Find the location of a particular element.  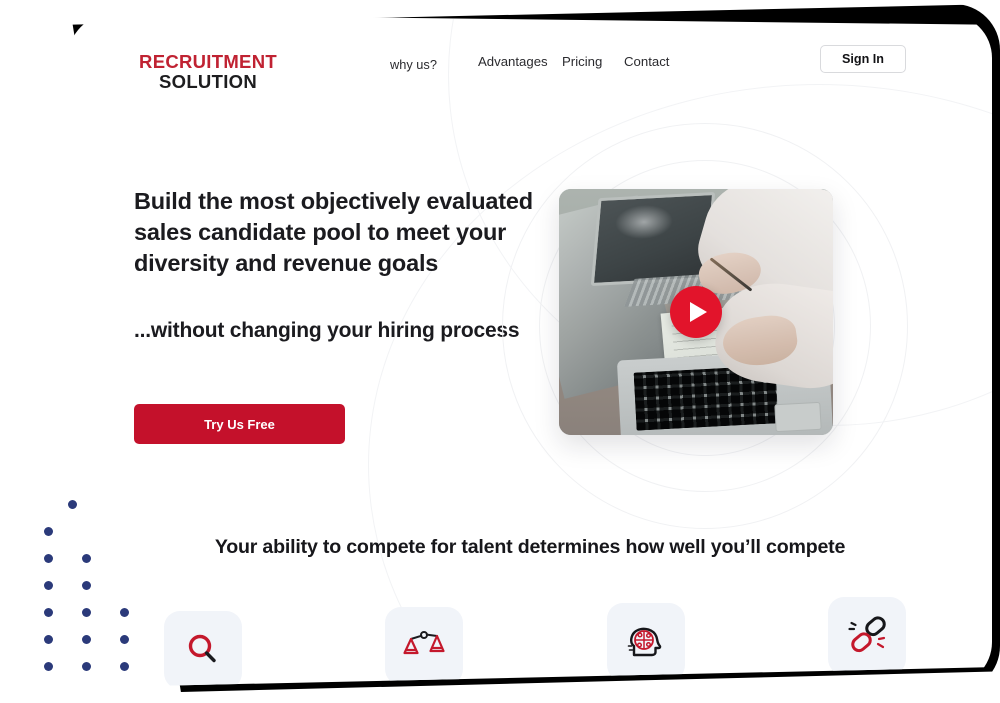

head-brain-network-icon is located at coordinates (644, 642).